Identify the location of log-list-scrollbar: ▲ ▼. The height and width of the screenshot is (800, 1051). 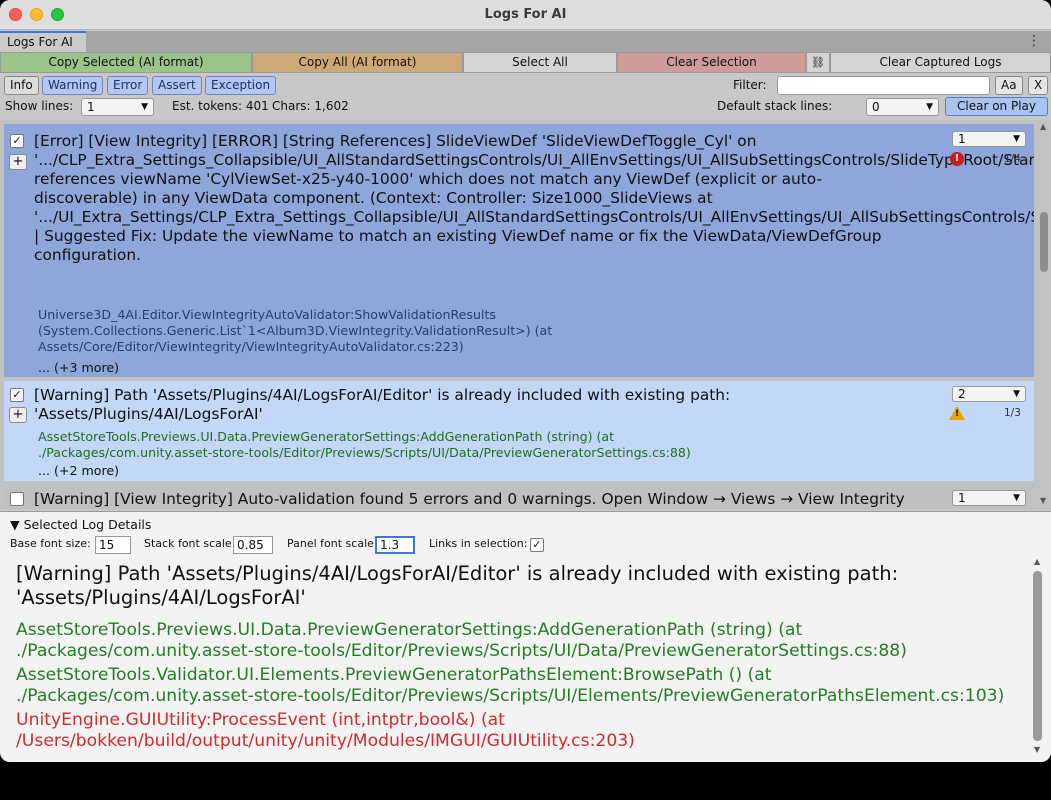
(1044, 314).